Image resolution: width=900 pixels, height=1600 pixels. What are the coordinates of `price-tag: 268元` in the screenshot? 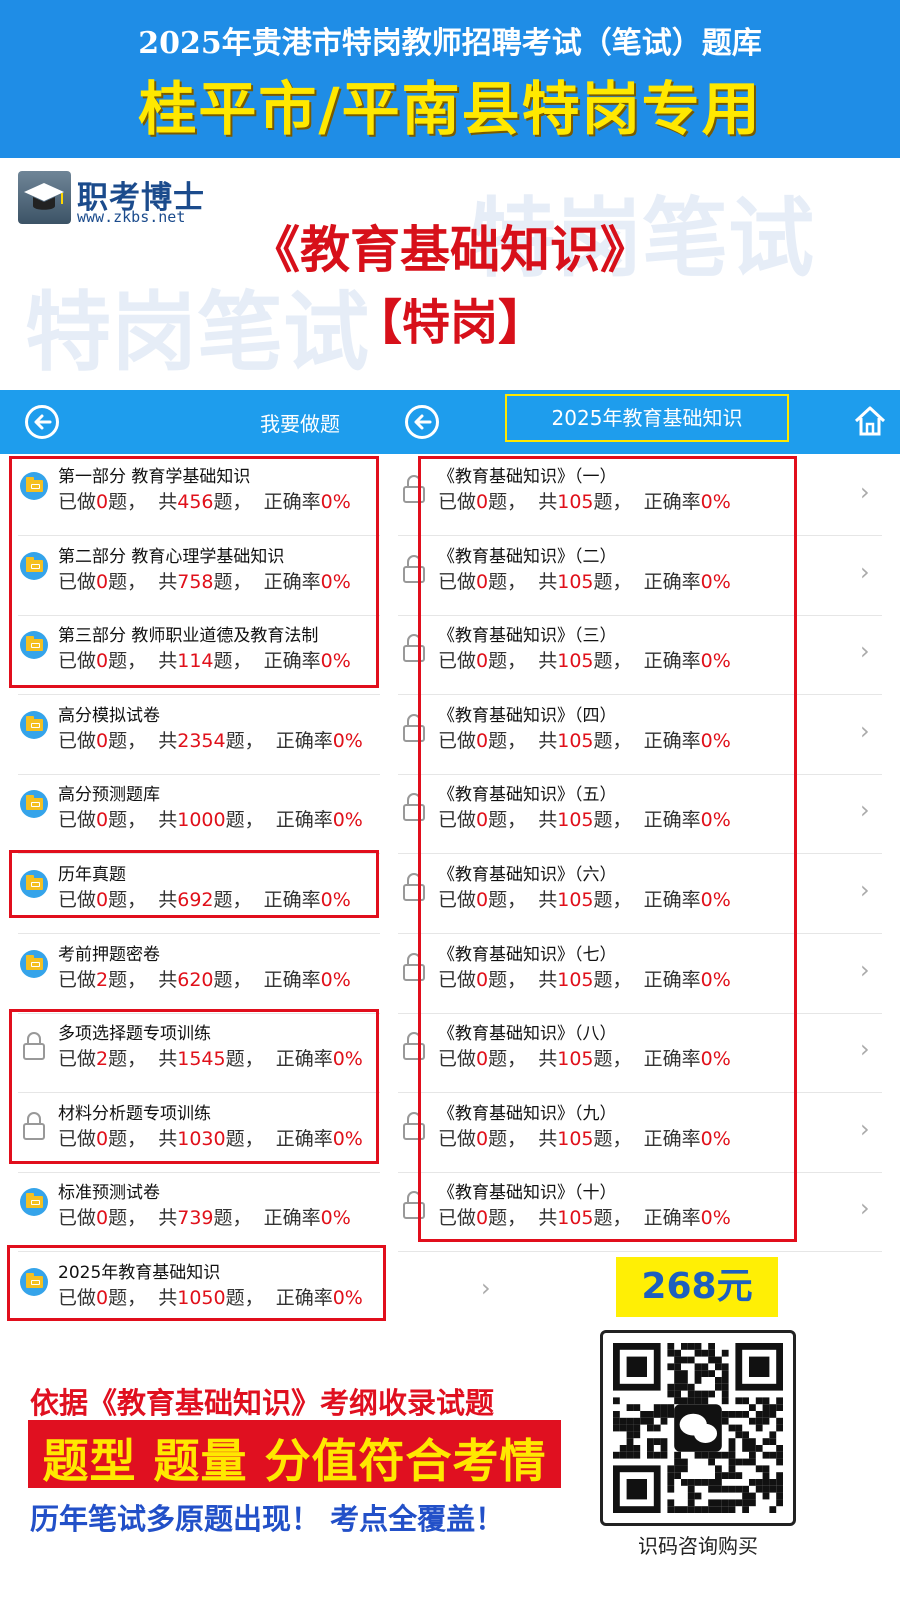 It's located at (697, 1287).